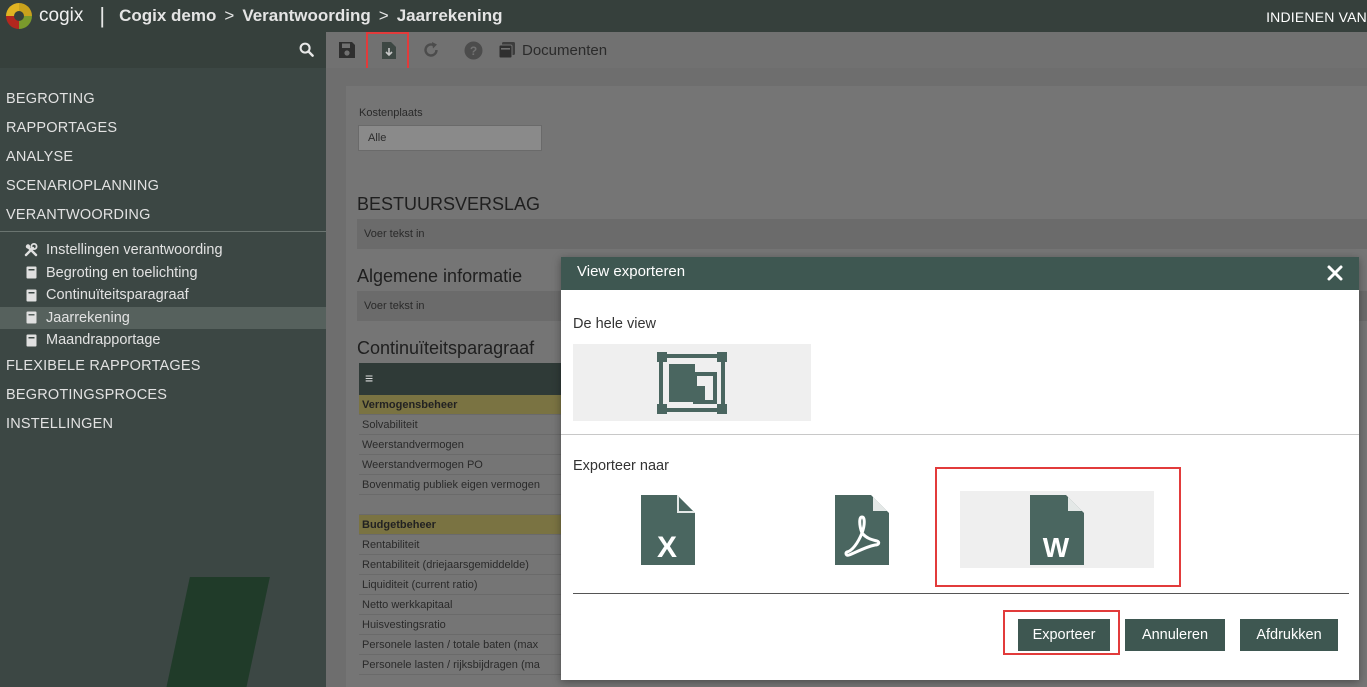 The image size is (1367, 687). I want to click on sidebar-item-scenarioplanning: SCENARIOPLANNING, so click(163, 186).